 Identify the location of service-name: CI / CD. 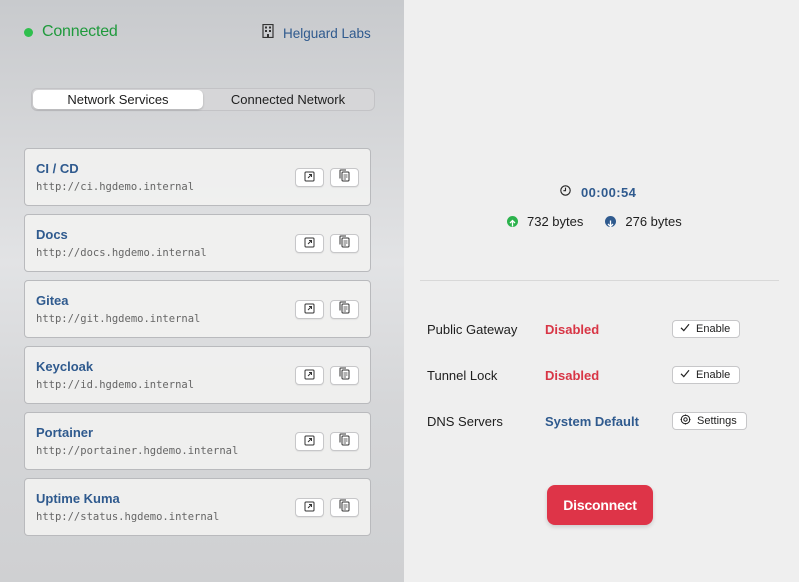
(57, 168).